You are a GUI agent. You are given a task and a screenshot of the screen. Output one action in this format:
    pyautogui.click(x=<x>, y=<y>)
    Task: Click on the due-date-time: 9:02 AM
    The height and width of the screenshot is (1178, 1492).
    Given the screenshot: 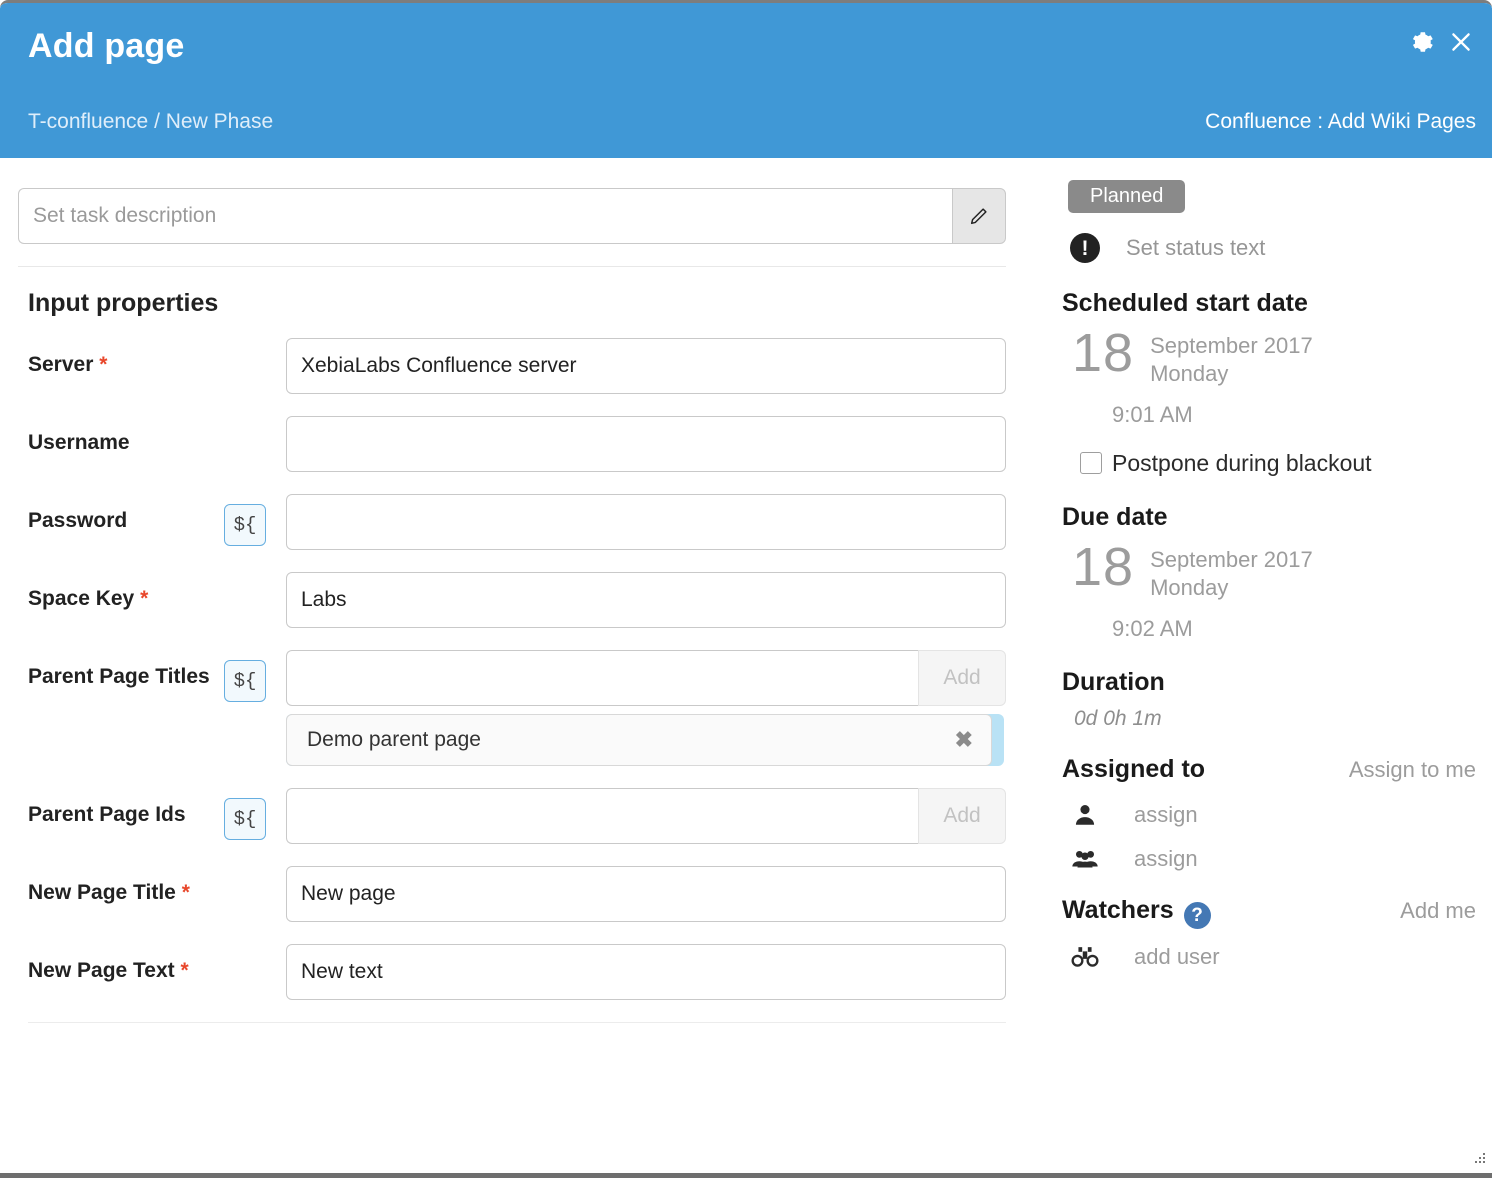 What is the action you would take?
    pyautogui.click(x=1302, y=629)
    